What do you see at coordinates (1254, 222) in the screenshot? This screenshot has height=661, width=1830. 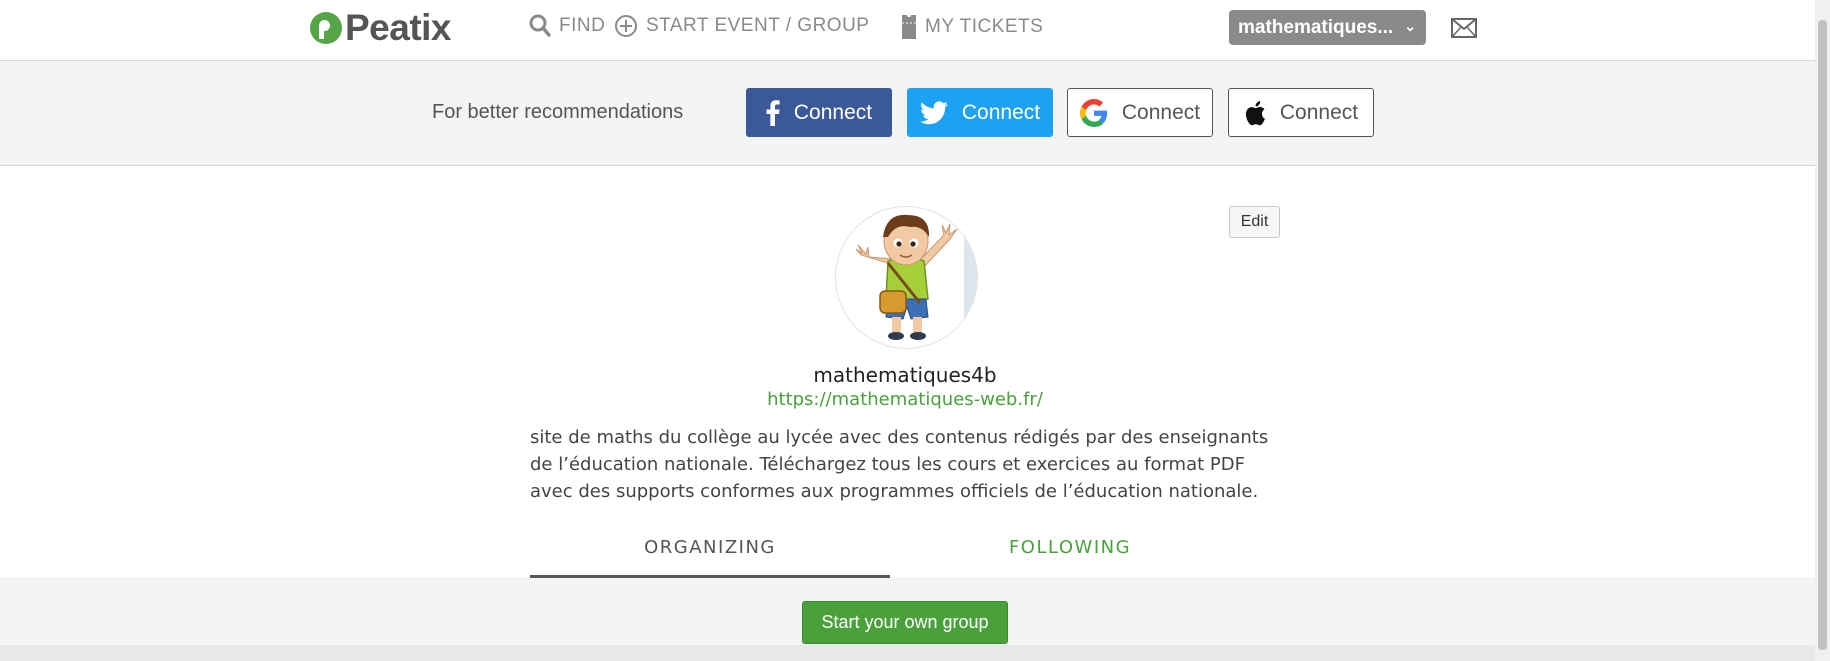 I see `edit-profile-button: Edit` at bounding box center [1254, 222].